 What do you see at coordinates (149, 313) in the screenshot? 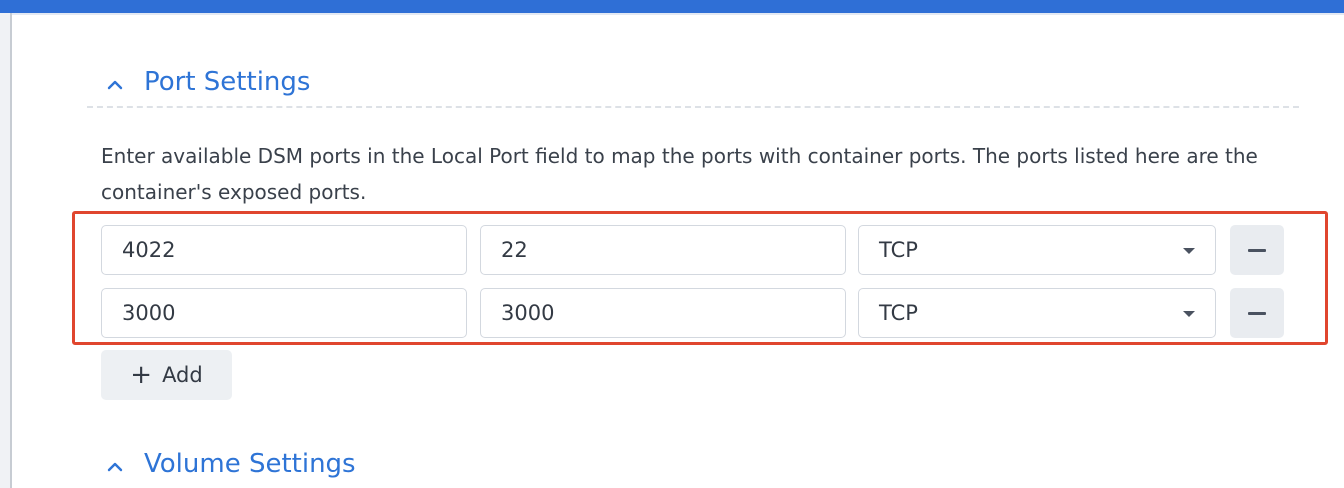
I see `local-port-value: 3000` at bounding box center [149, 313].